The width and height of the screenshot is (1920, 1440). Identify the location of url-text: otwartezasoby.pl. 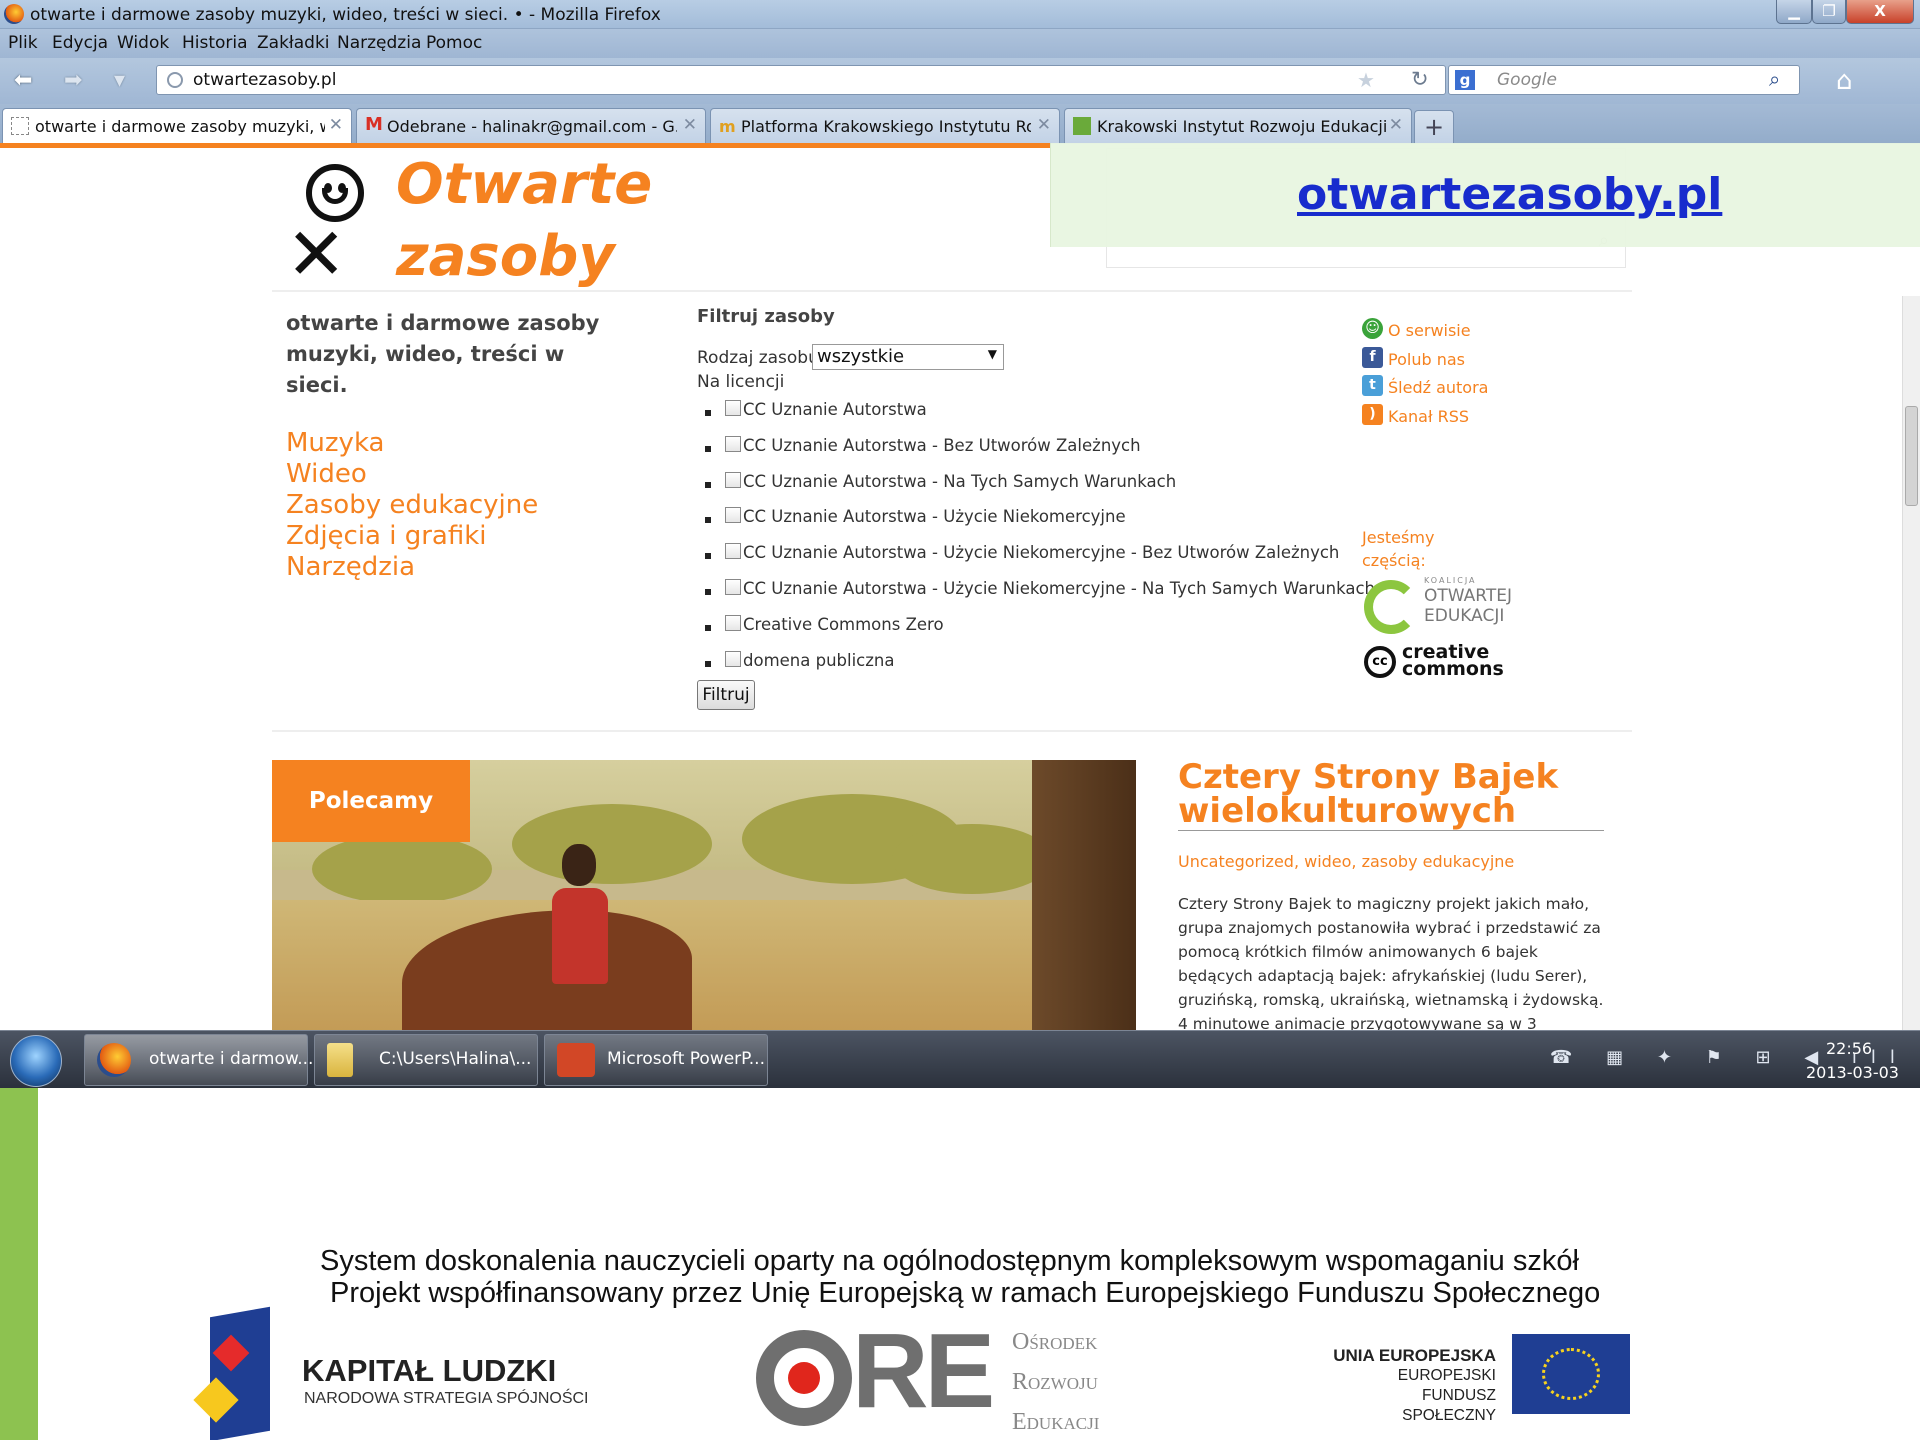
(264, 80).